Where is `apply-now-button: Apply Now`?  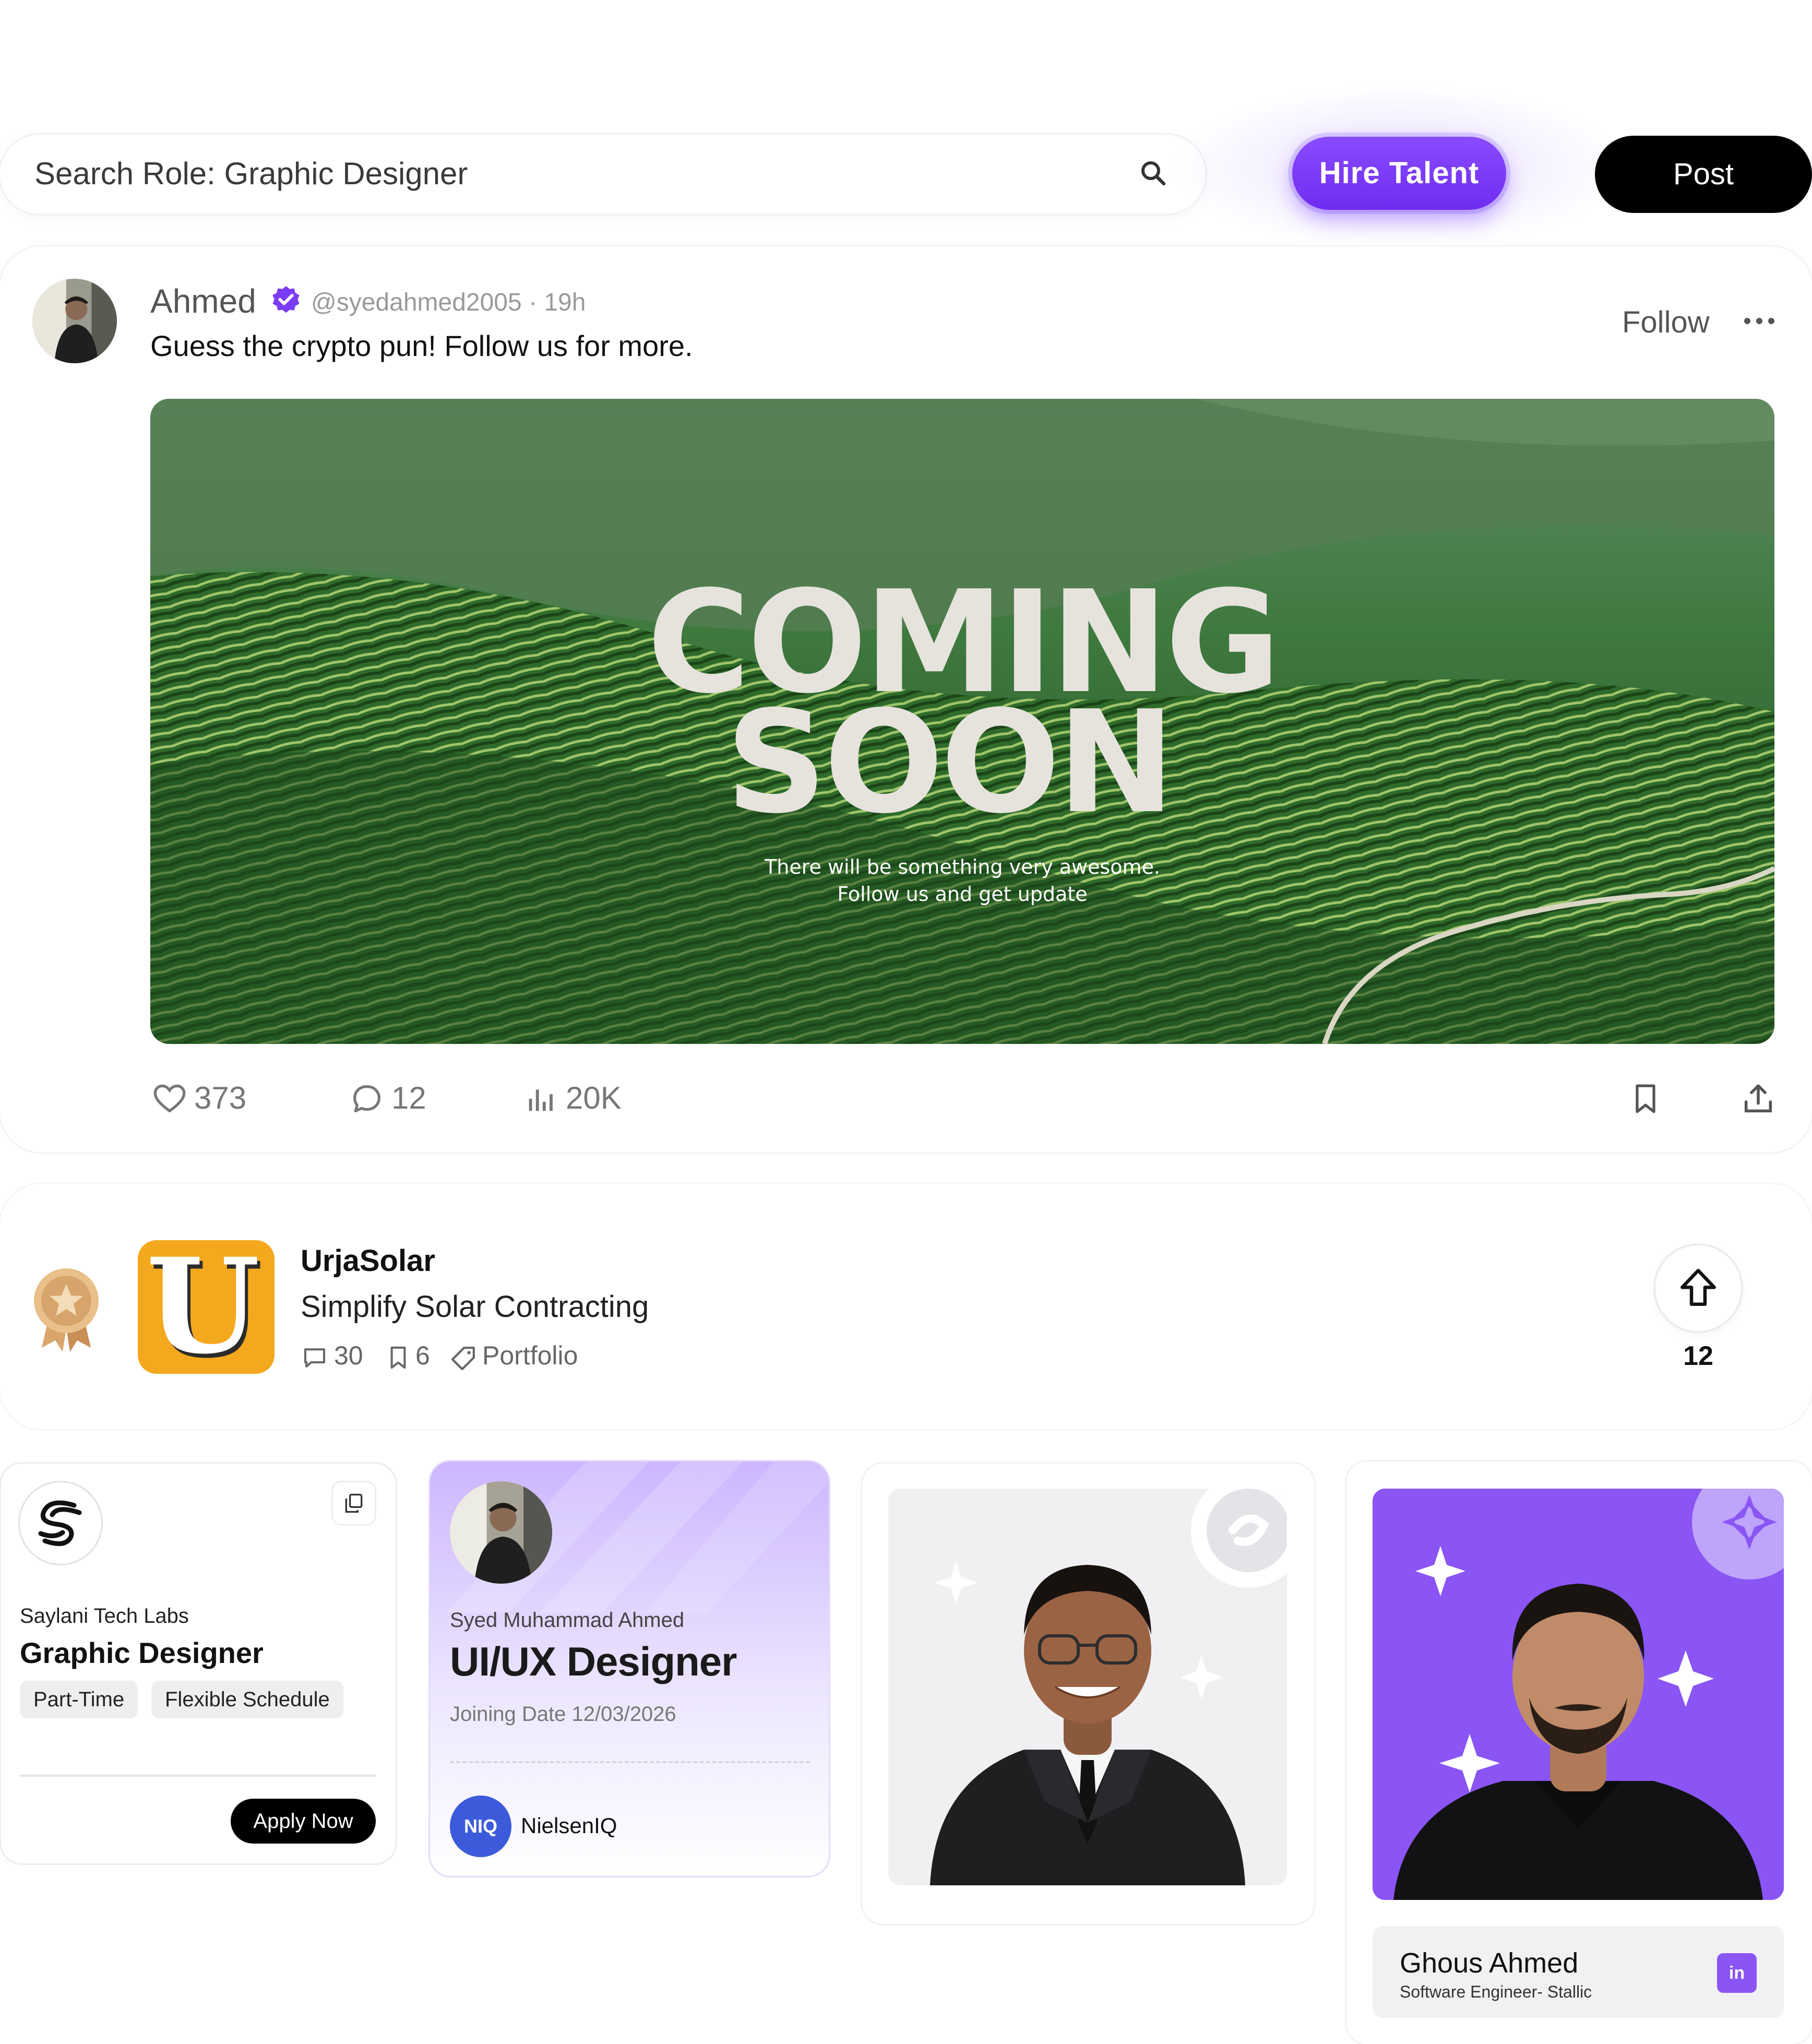
apply-now-button: Apply Now is located at coordinates (304, 1821).